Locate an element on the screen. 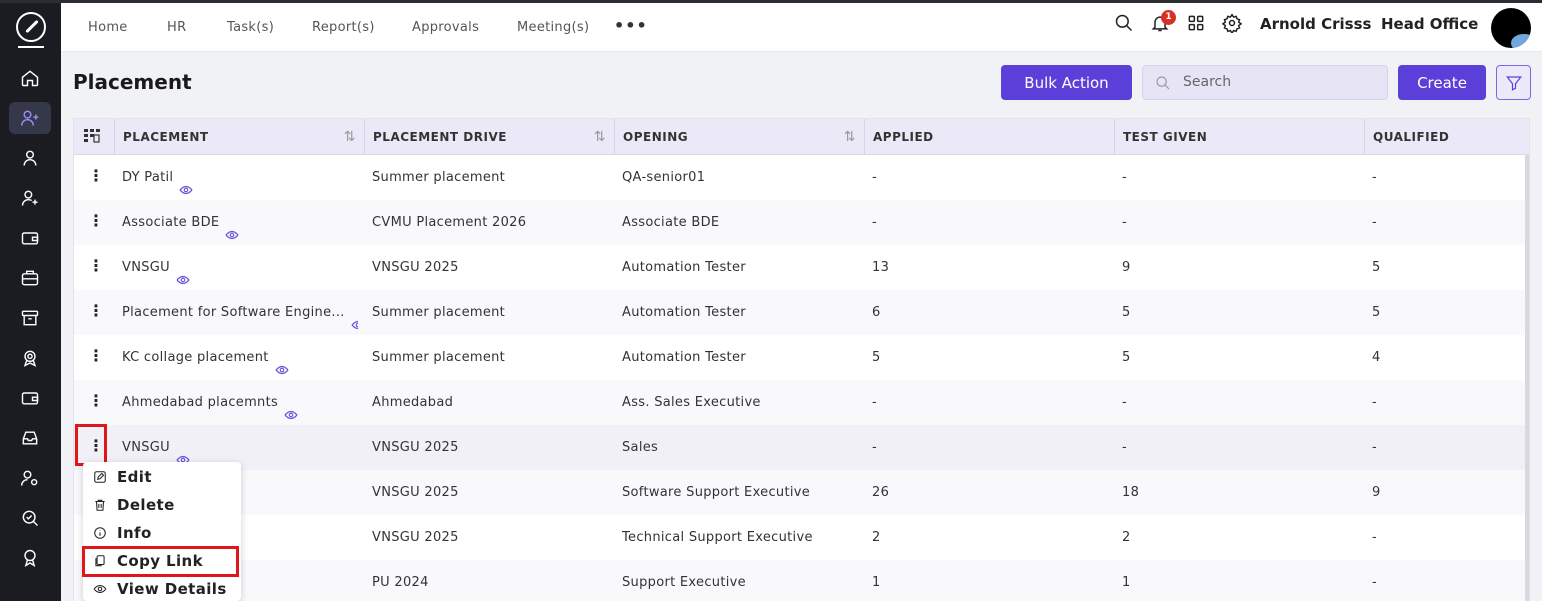 Image resolution: width=1542 pixels, height=601 pixels. user-settings-icon is located at coordinates (30, 478).